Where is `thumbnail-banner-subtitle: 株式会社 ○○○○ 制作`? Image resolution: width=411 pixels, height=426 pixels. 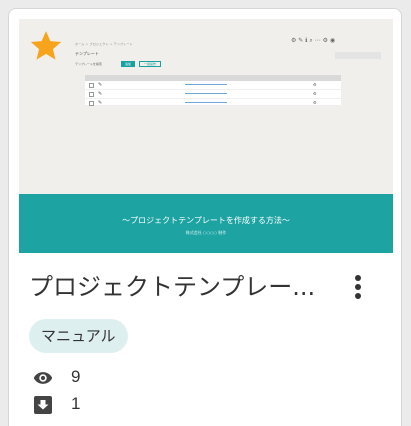 thumbnail-banner-subtitle: 株式会社 ○○○○ 制作 is located at coordinates (206, 232).